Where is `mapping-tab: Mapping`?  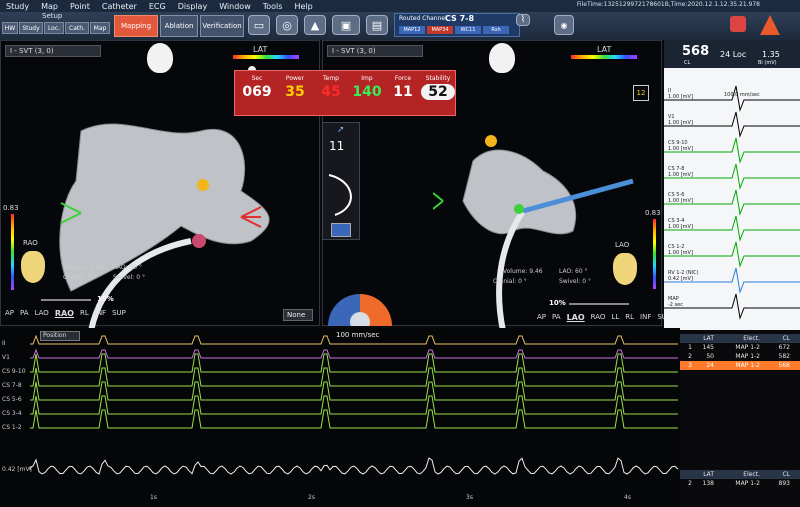 mapping-tab: Mapping is located at coordinates (136, 26).